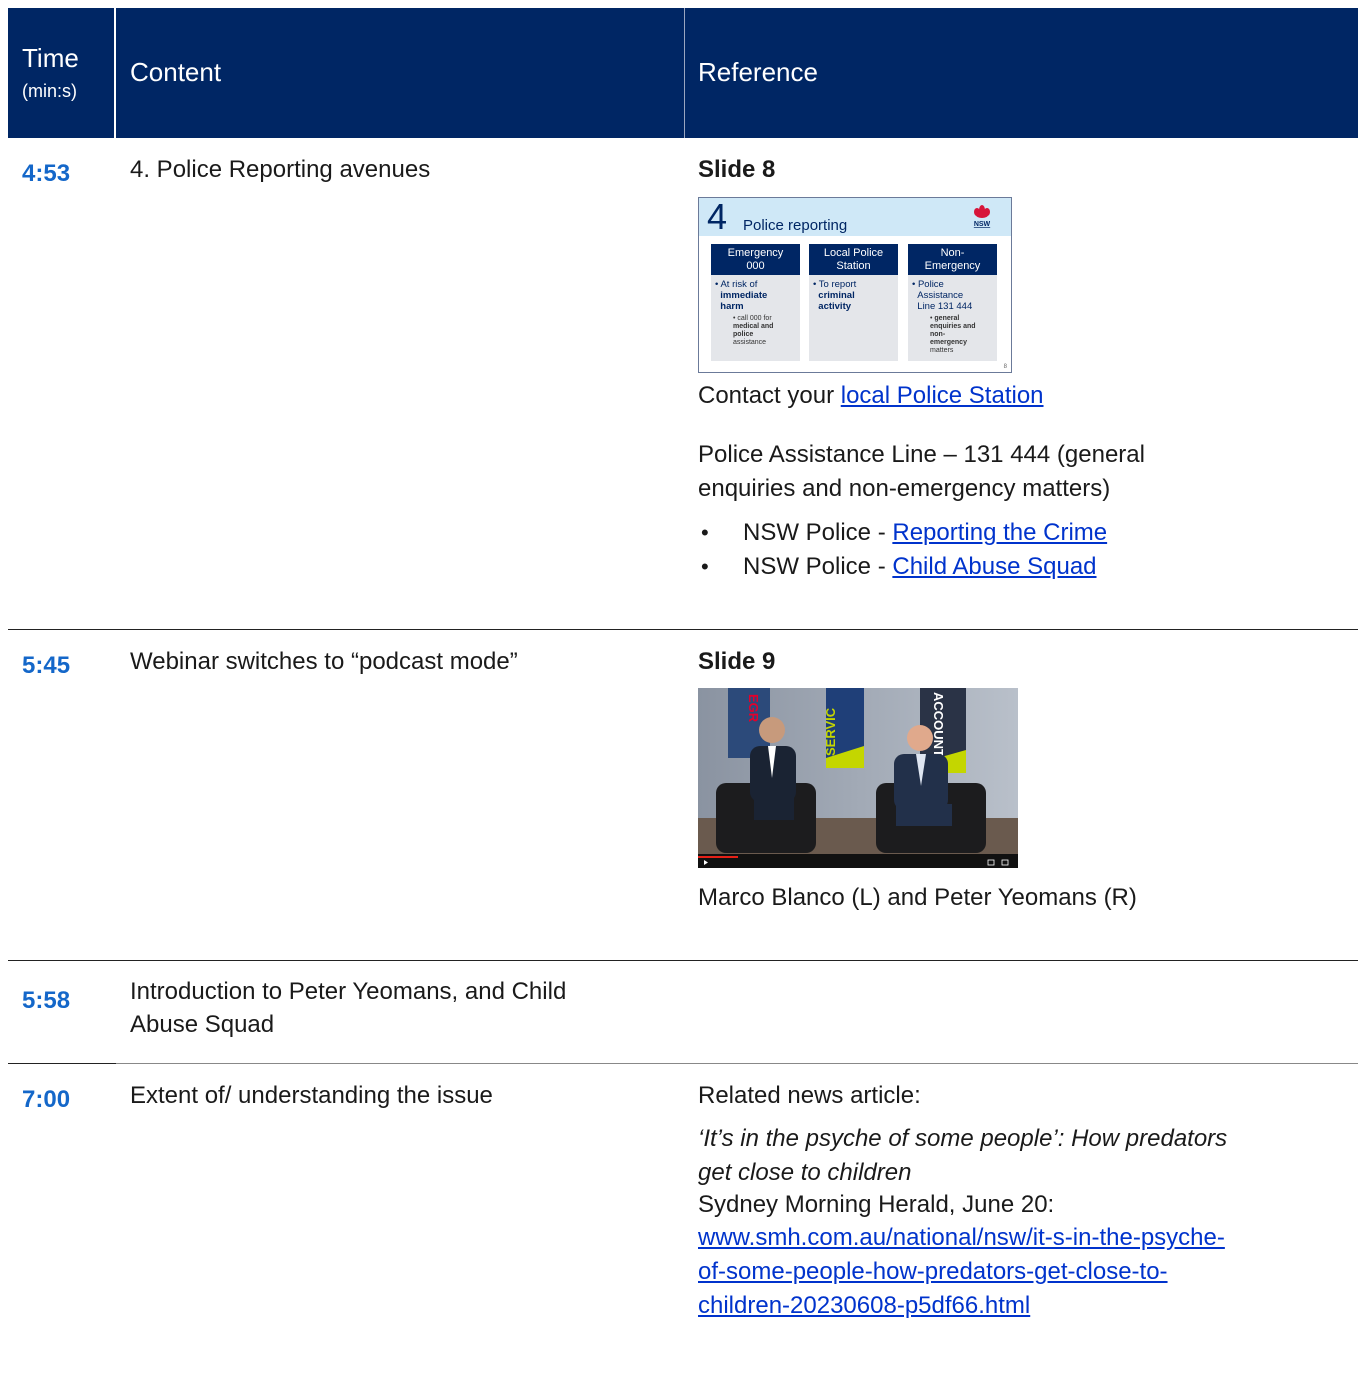  What do you see at coordinates (858, 778) in the screenshot?
I see `video-thumbnail: EGR SERVIC ACCOUNT` at bounding box center [858, 778].